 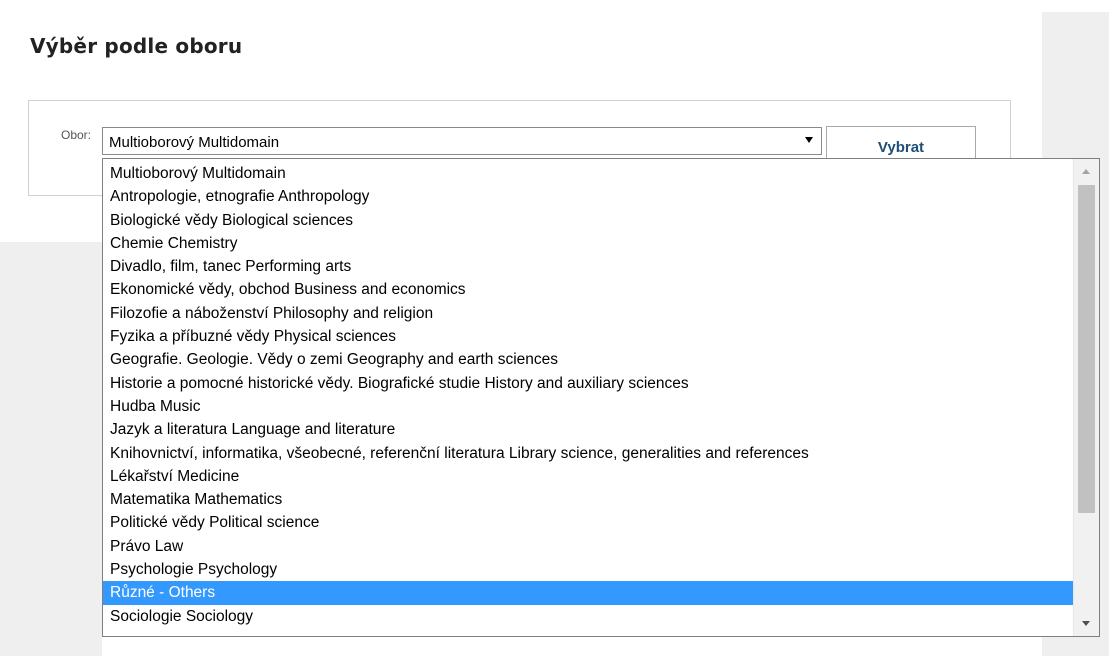 I want to click on dropdown-option: Právo Law, so click(x=588, y=546).